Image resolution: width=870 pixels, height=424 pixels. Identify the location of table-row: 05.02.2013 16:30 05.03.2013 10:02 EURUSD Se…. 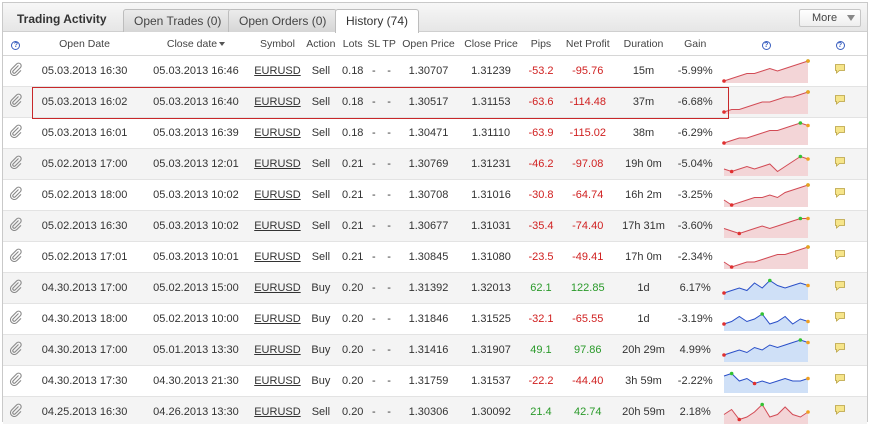
(435, 225).